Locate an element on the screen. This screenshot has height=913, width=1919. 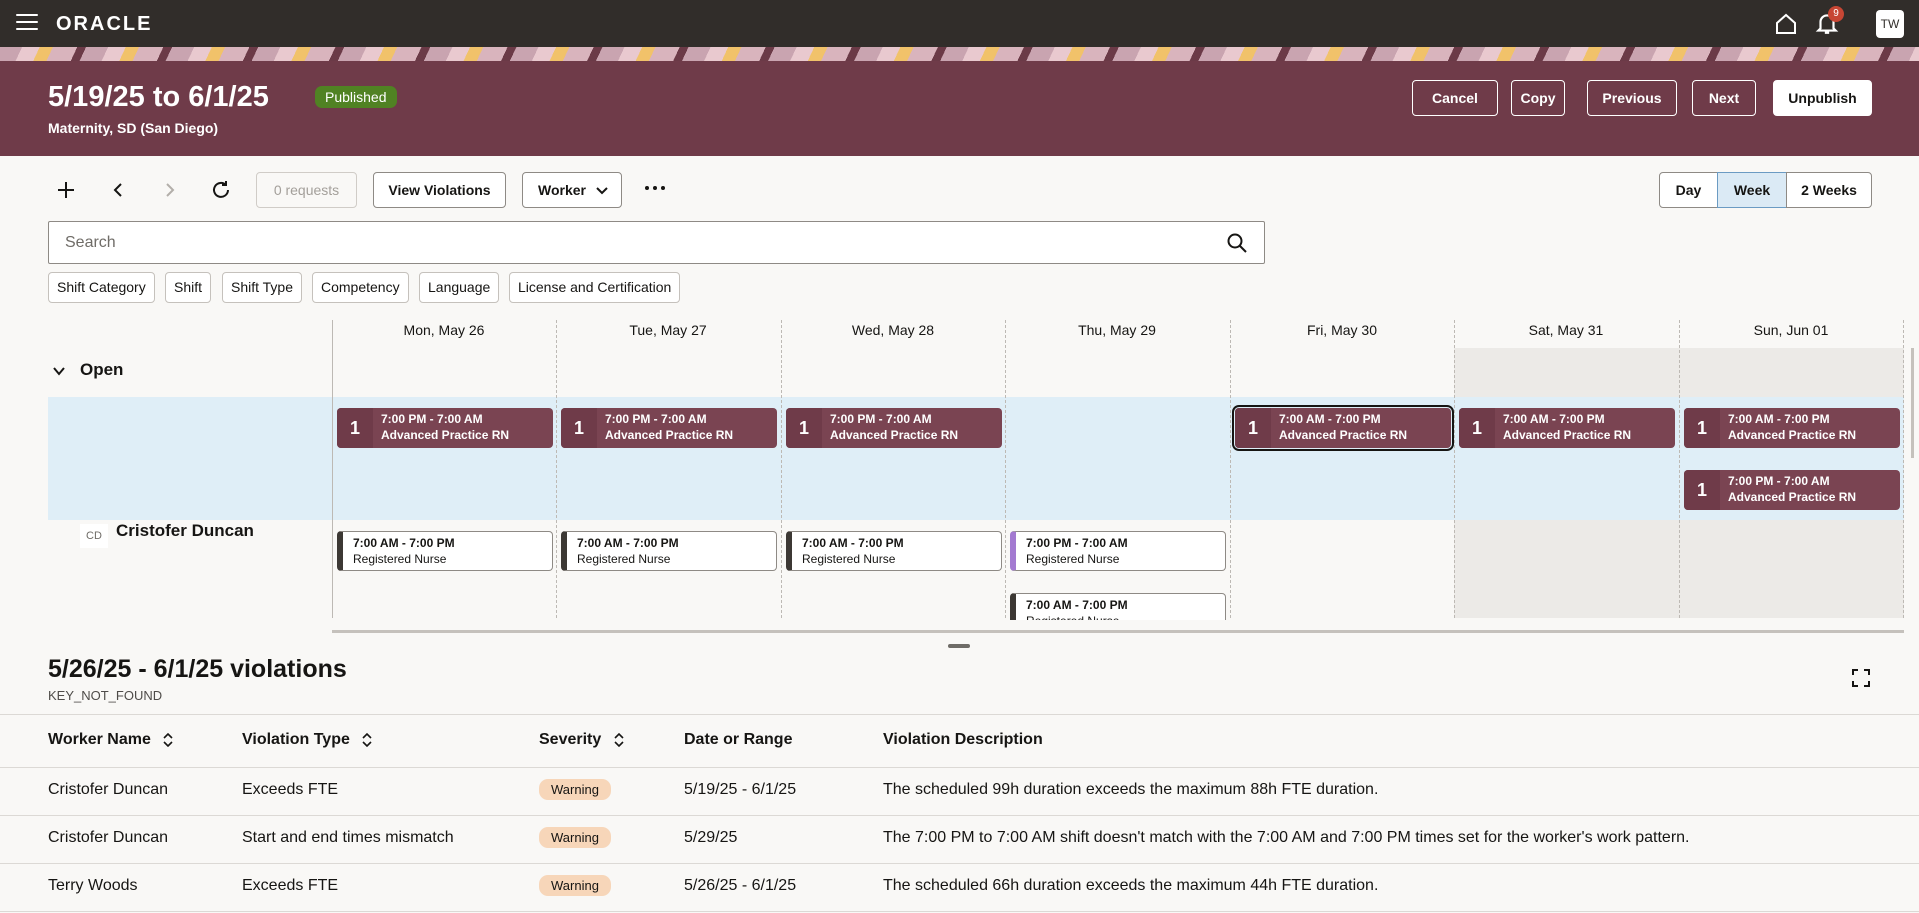
cell-date-range: 5/19/25 - 6/1/25 is located at coordinates (740, 789).